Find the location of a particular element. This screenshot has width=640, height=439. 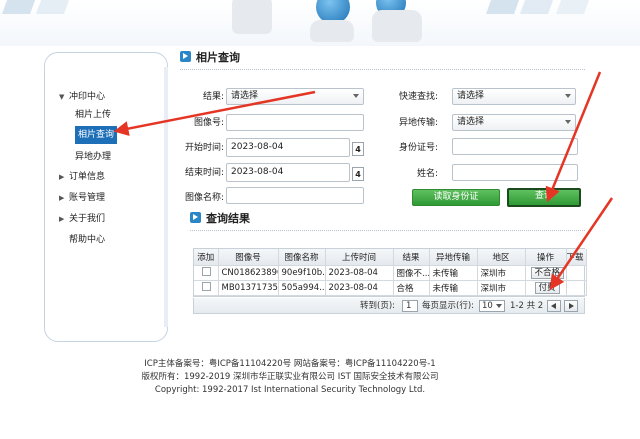

result-cell: 合格 is located at coordinates (411, 288).